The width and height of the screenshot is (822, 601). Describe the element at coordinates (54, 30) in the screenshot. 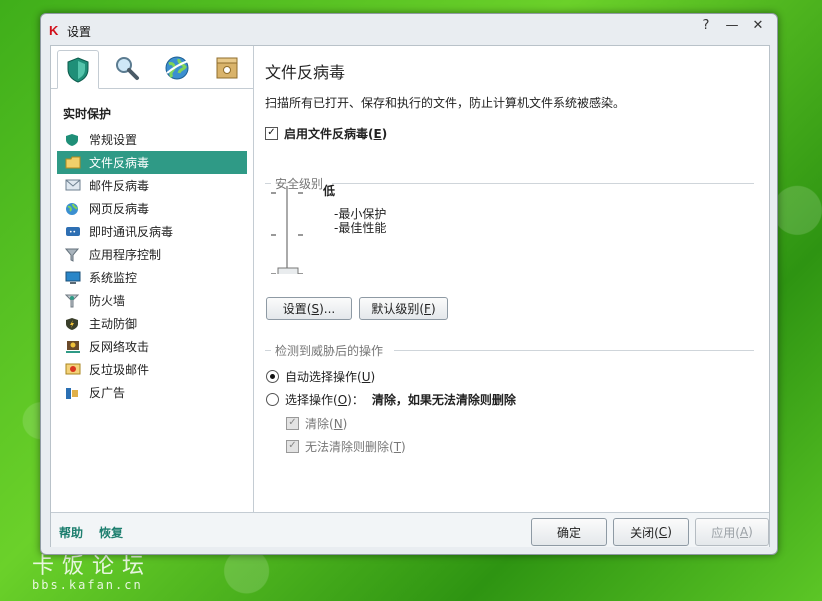

I see `kaspersky-logo-icon: K` at that location.